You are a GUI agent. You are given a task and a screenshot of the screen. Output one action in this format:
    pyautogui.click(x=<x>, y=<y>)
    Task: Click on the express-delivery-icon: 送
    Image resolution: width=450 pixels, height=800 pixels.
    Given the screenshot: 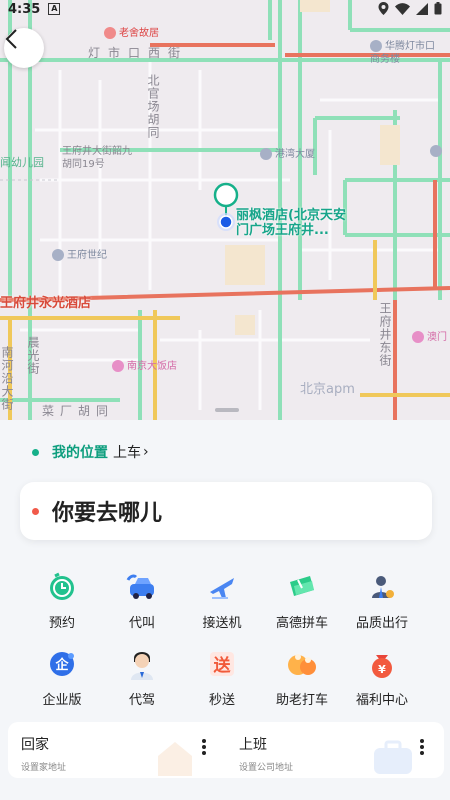 What is the action you would take?
    pyautogui.click(x=222, y=664)
    